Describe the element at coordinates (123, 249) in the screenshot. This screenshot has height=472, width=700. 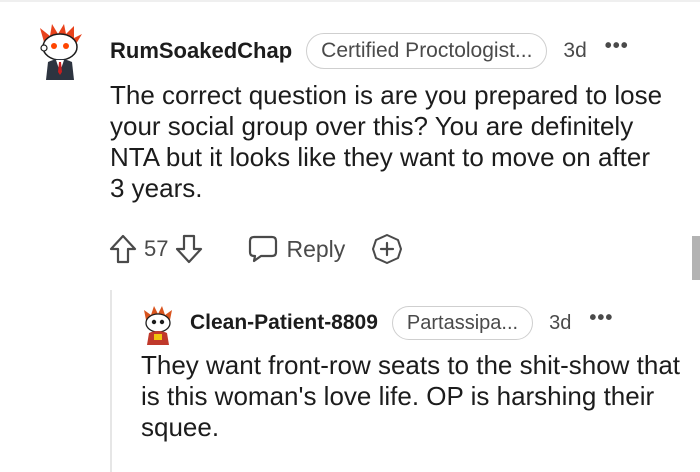
I see `upvote-arrow-icon` at that location.